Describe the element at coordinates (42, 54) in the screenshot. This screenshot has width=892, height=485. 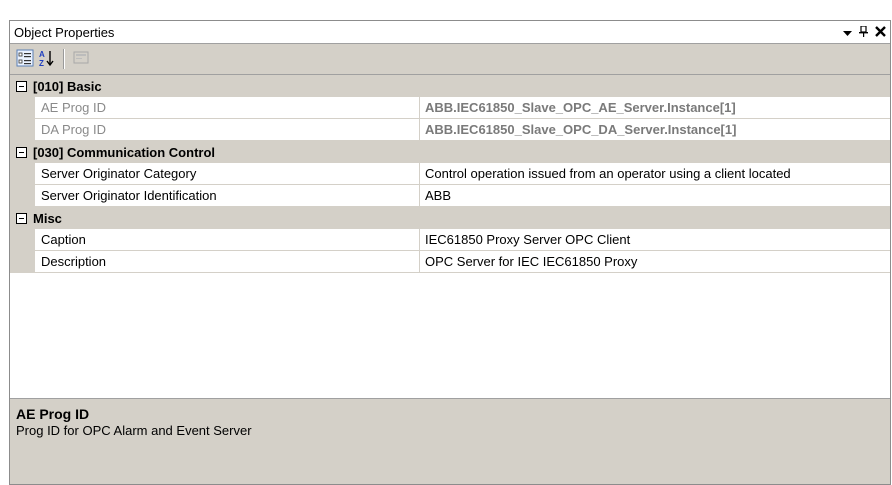
I see `svg-text: A` at that location.